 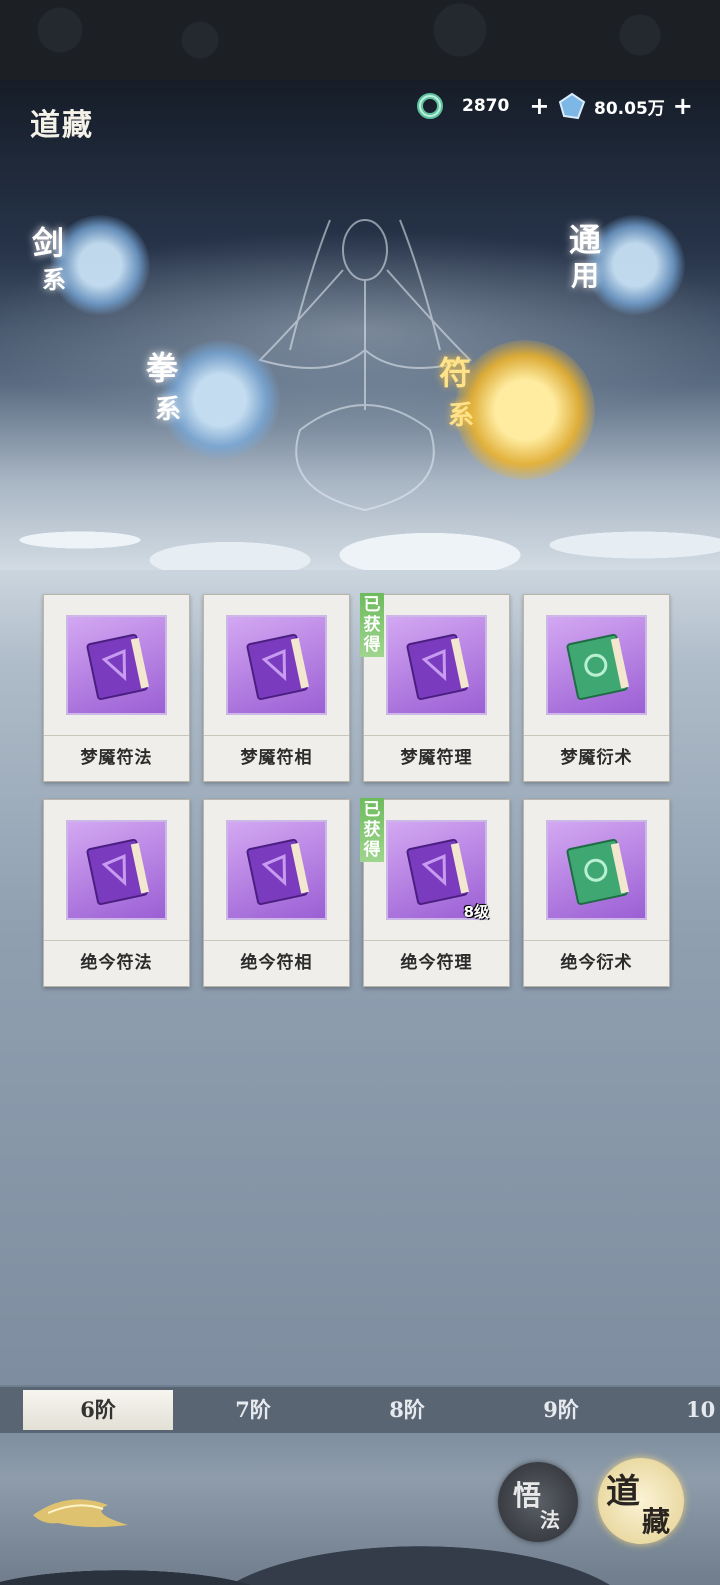 What do you see at coordinates (436, 758) in the screenshot?
I see `book-name: 梦魇符理` at bounding box center [436, 758].